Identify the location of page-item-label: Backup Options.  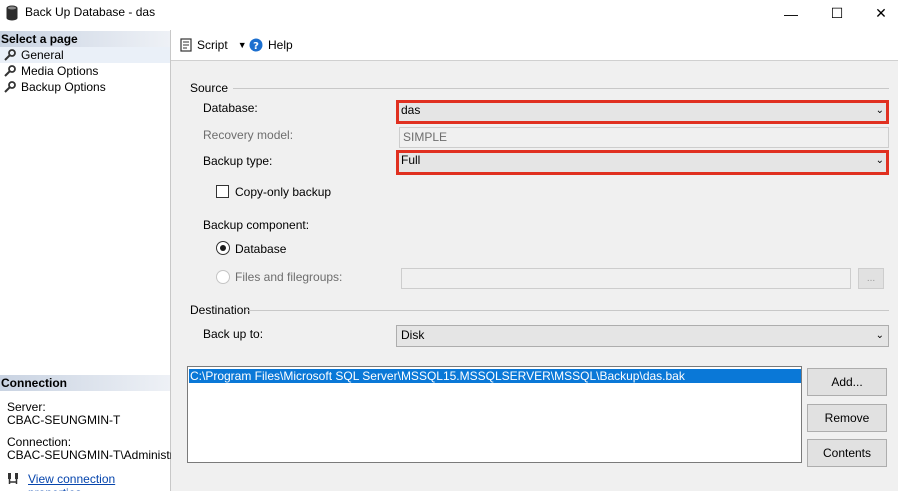
(63, 87).